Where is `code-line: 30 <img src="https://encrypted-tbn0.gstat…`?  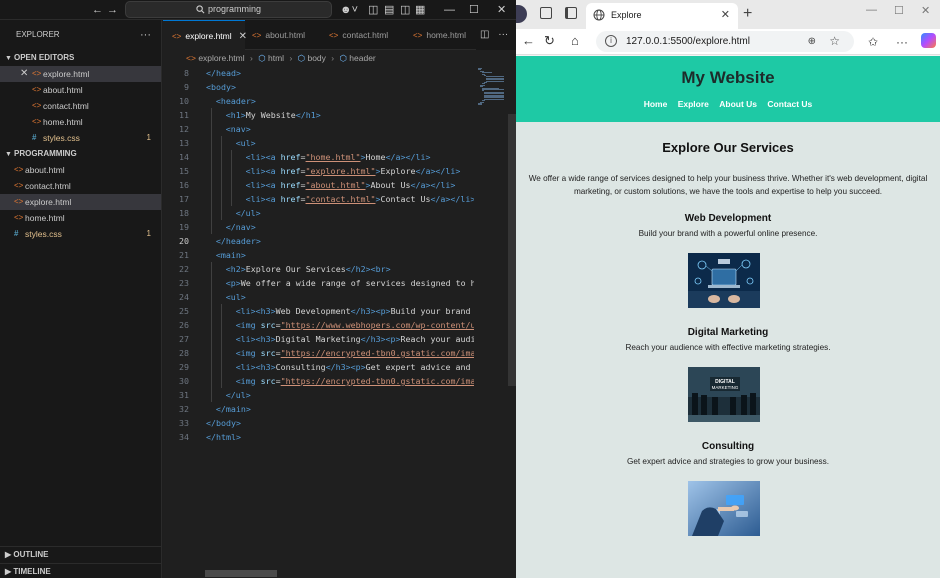 code-line: 30 <img src="https://encrypted-tbn0.gstat… is located at coordinates (318, 381).